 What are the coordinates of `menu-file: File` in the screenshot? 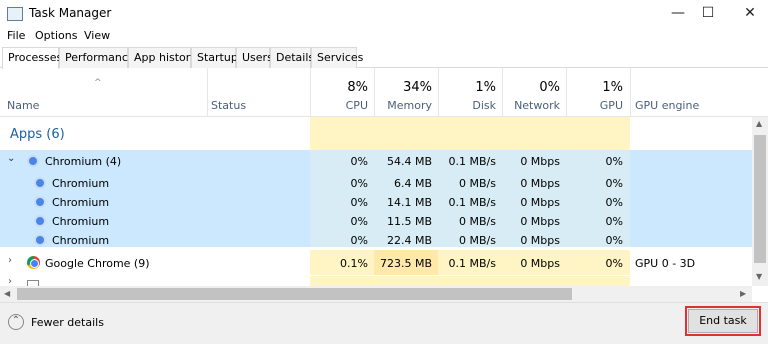 It's located at (16, 35).